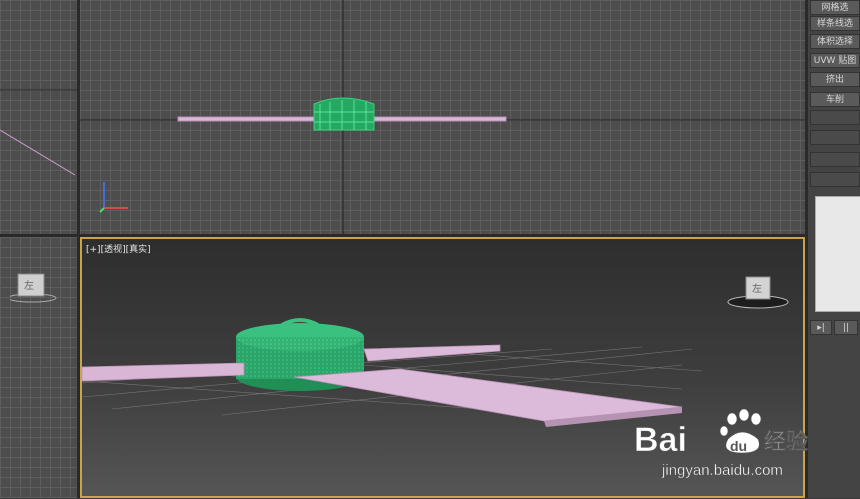  I want to click on modifier-button-volume-select: 体积选择, so click(835, 41).